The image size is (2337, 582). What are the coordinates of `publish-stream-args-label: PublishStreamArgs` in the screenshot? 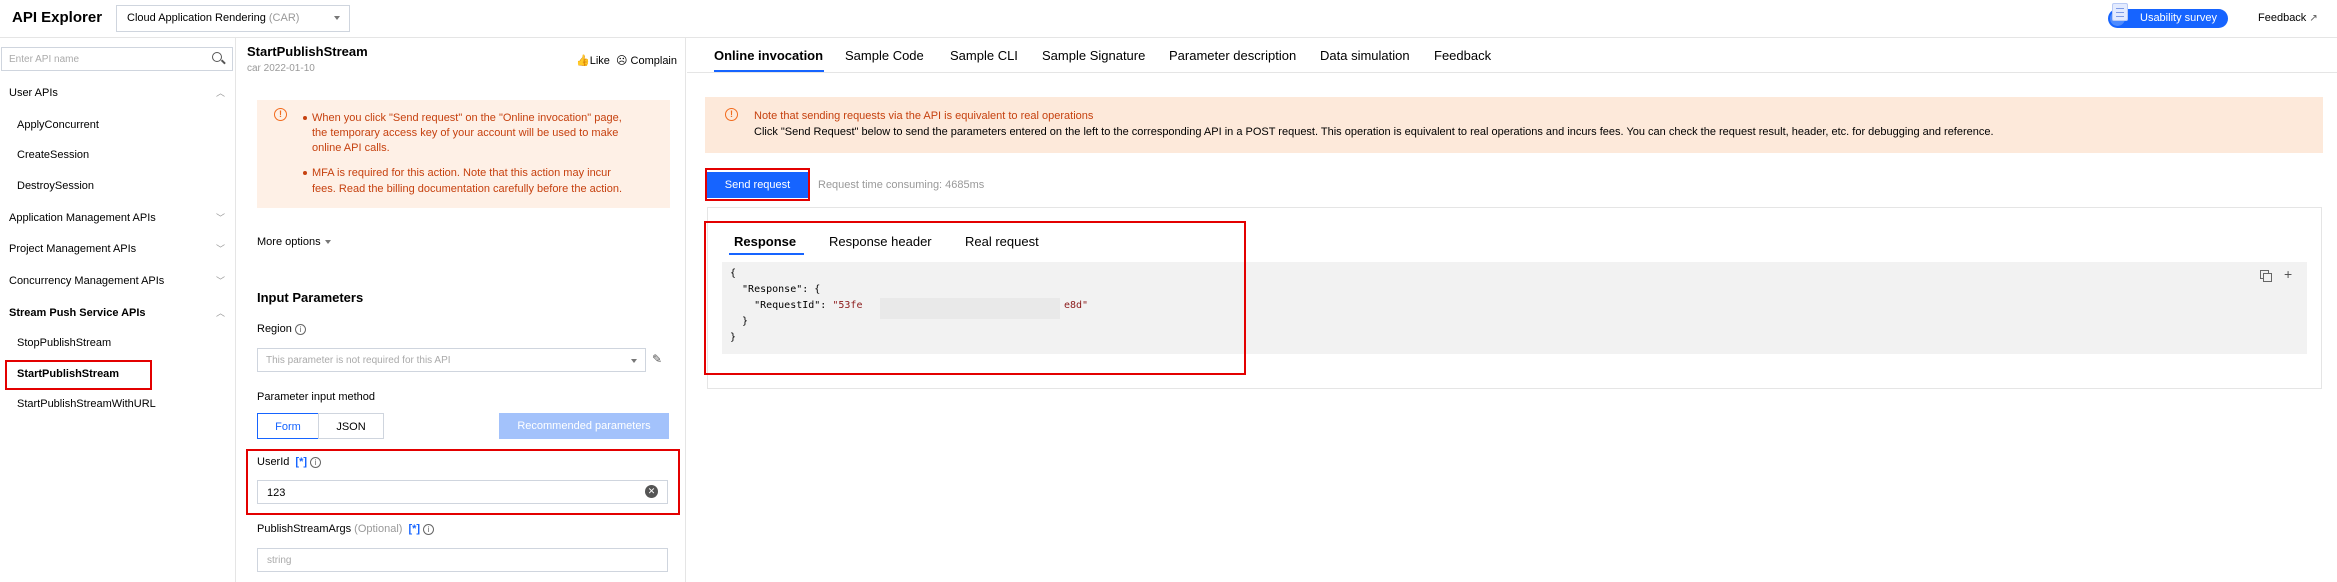 It's located at (304, 529).